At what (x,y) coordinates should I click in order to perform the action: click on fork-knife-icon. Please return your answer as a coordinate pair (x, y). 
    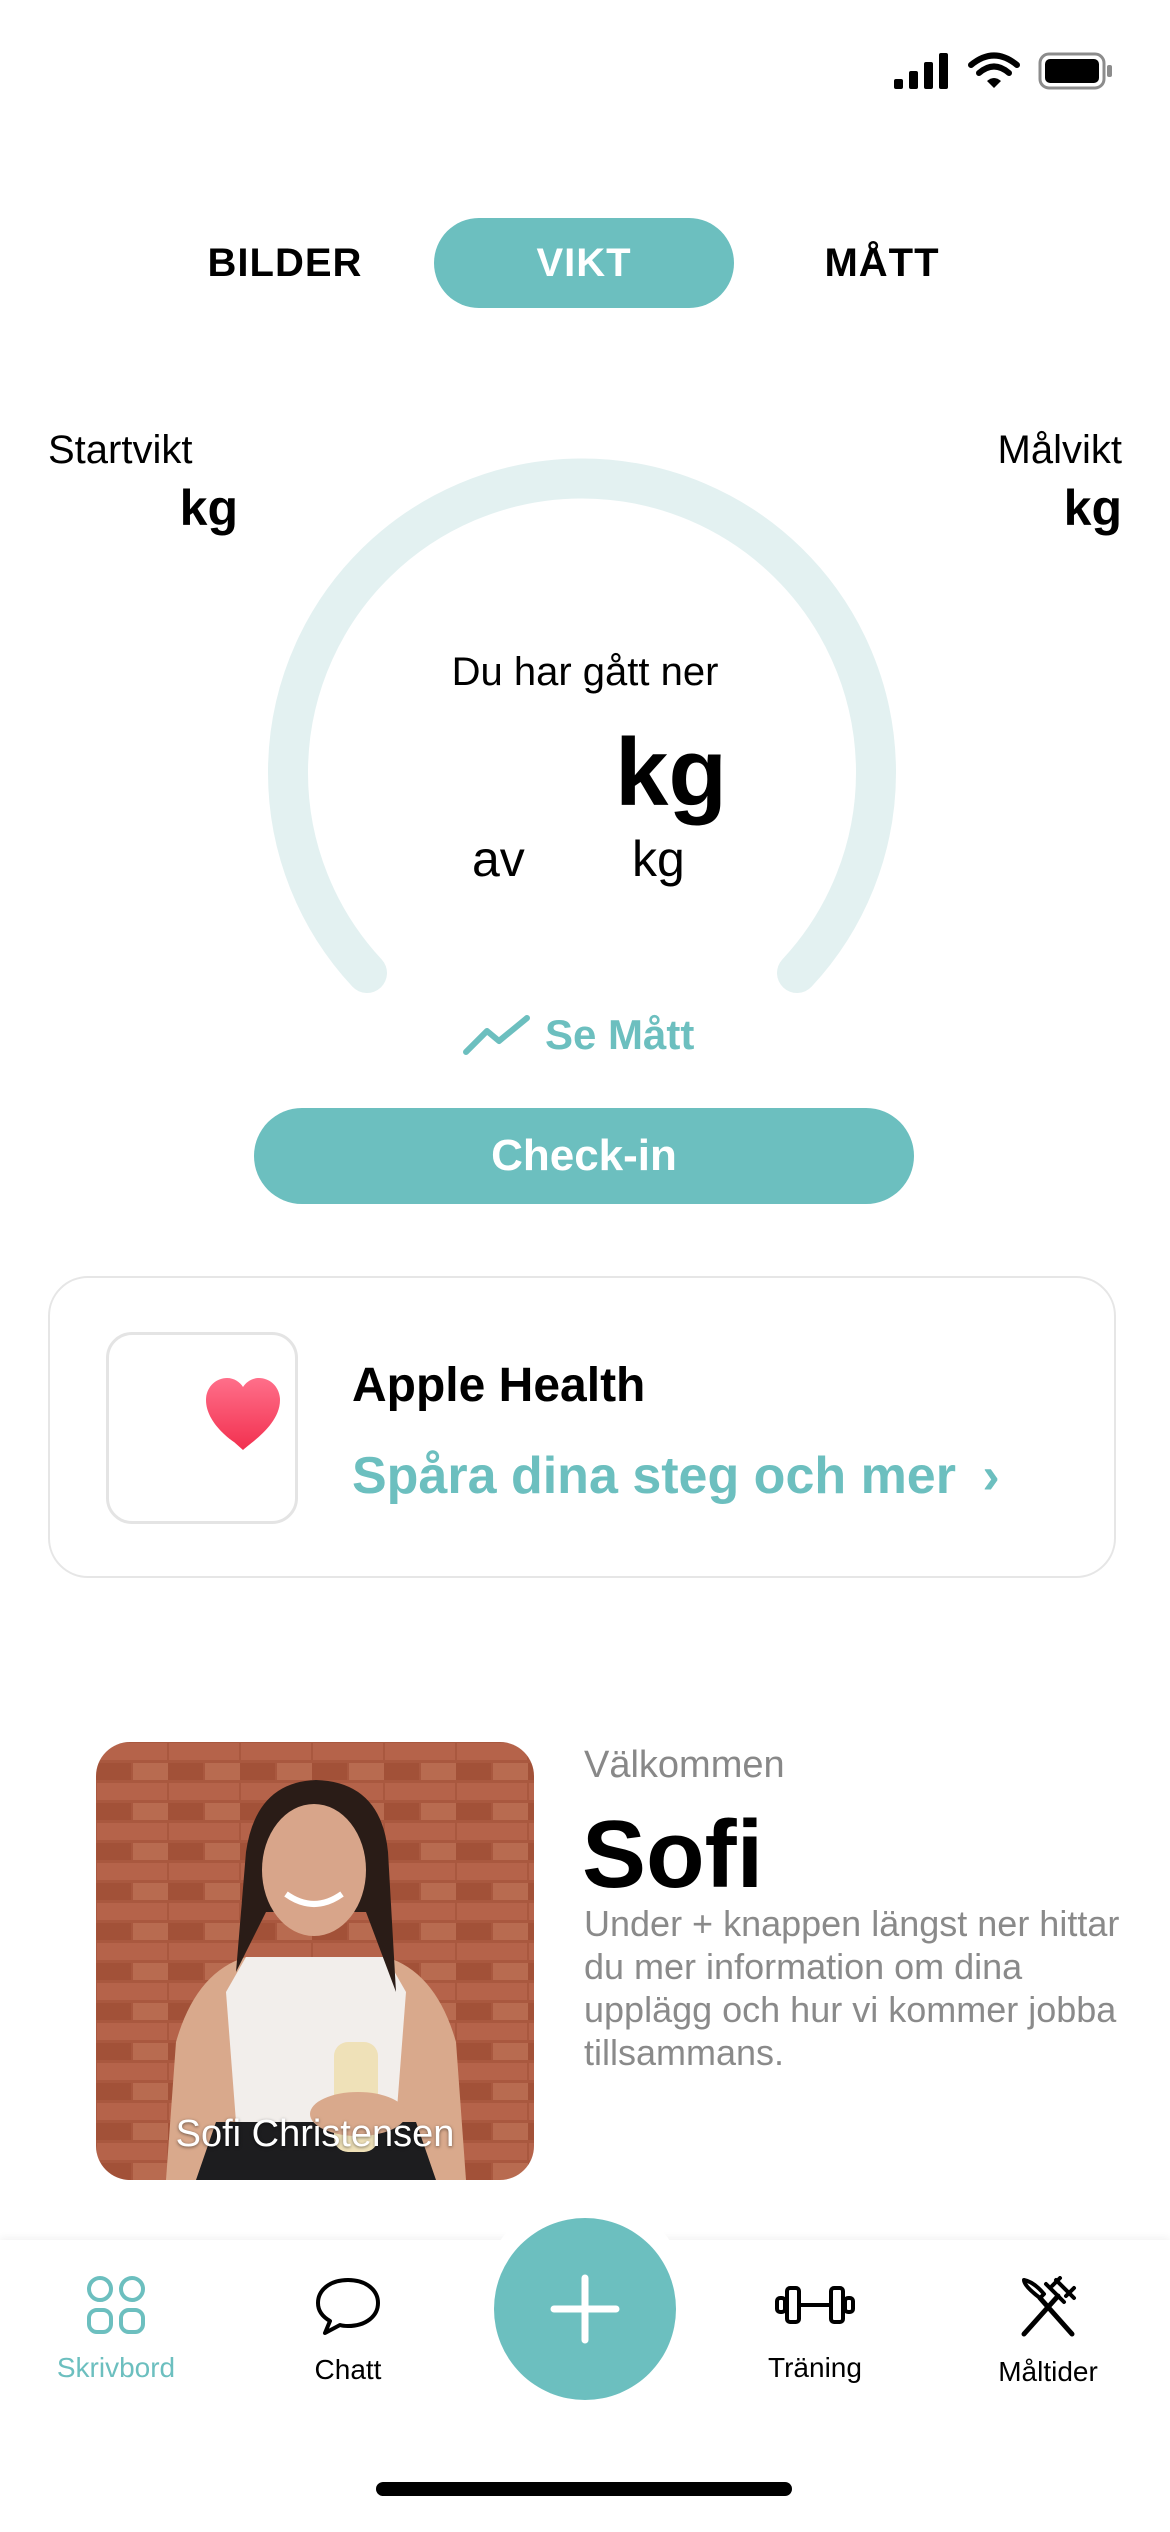
    Looking at the image, I should click on (1048, 2306).